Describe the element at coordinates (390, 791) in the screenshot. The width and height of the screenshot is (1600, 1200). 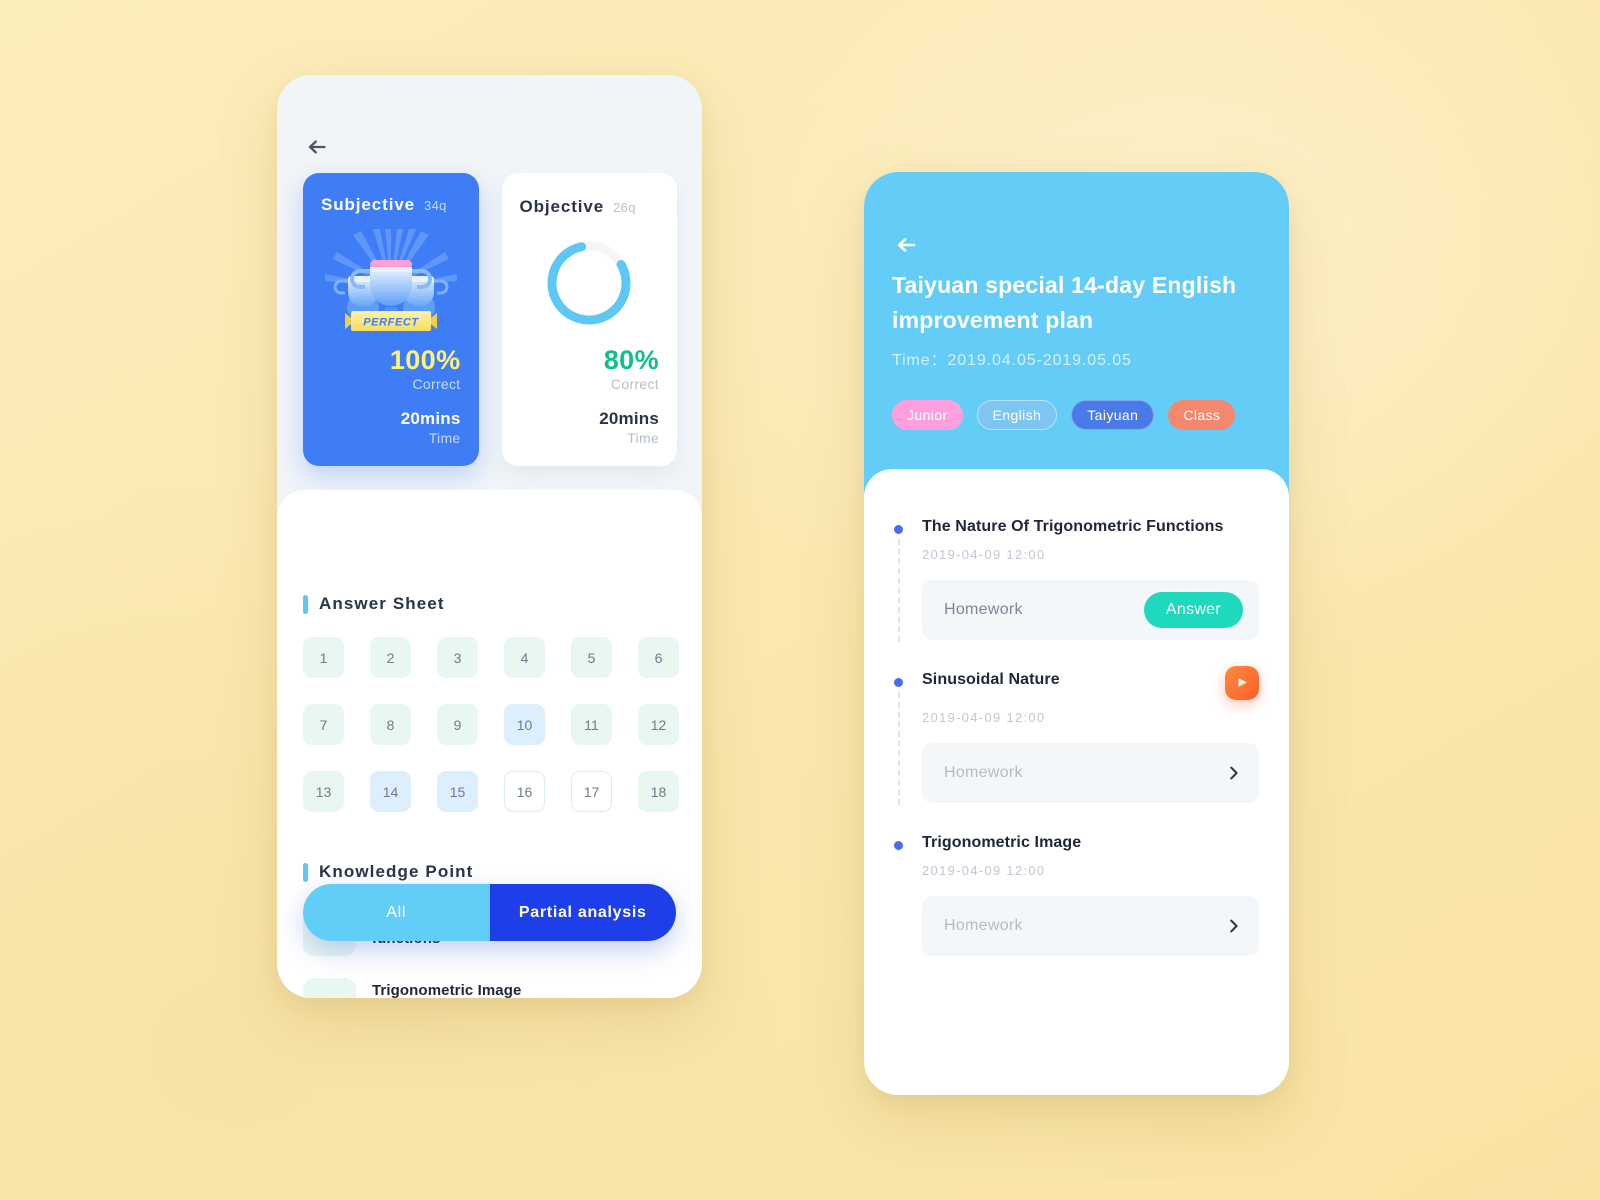
I see `answer-cell: 14` at that location.